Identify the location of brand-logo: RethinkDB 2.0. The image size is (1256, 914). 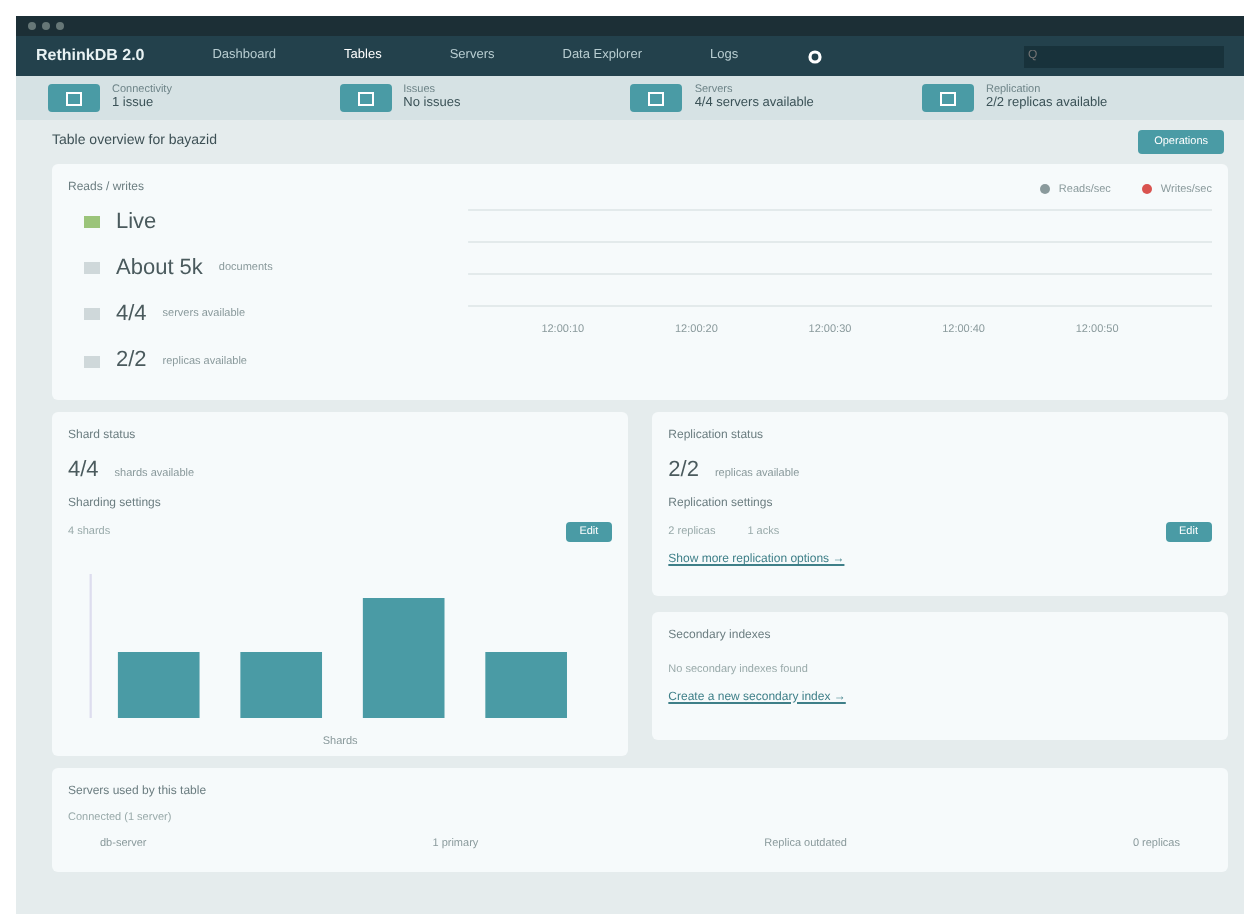
(90, 56).